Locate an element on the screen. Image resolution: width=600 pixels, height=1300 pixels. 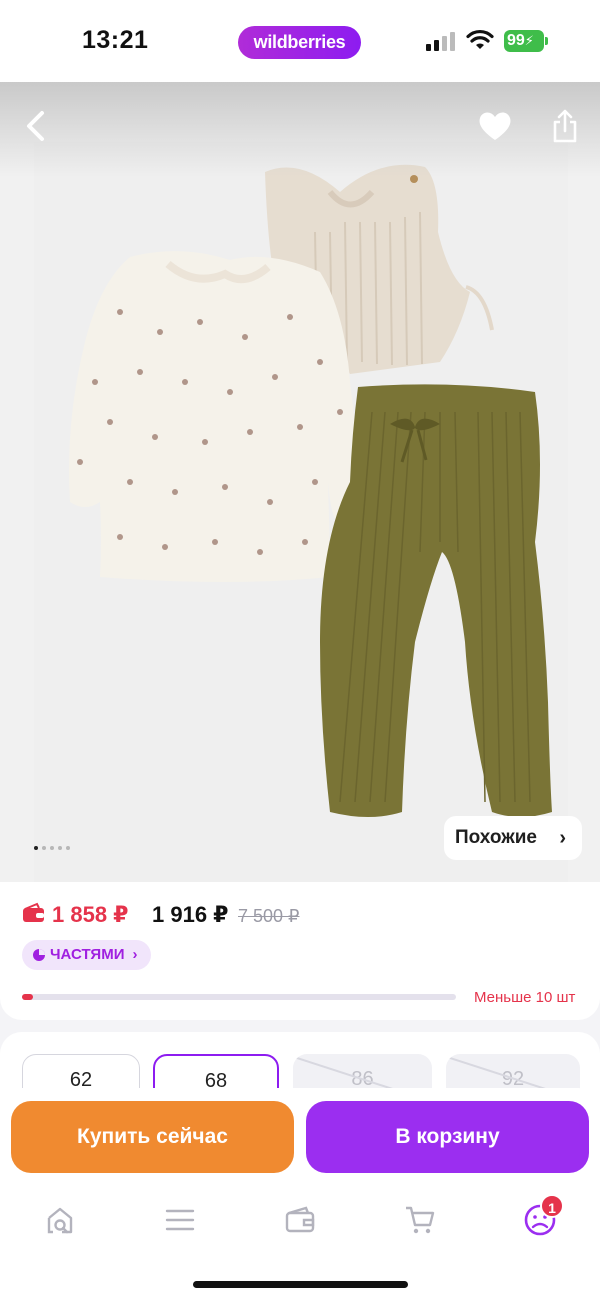
menu-icon is located at coordinates (180, 1220).